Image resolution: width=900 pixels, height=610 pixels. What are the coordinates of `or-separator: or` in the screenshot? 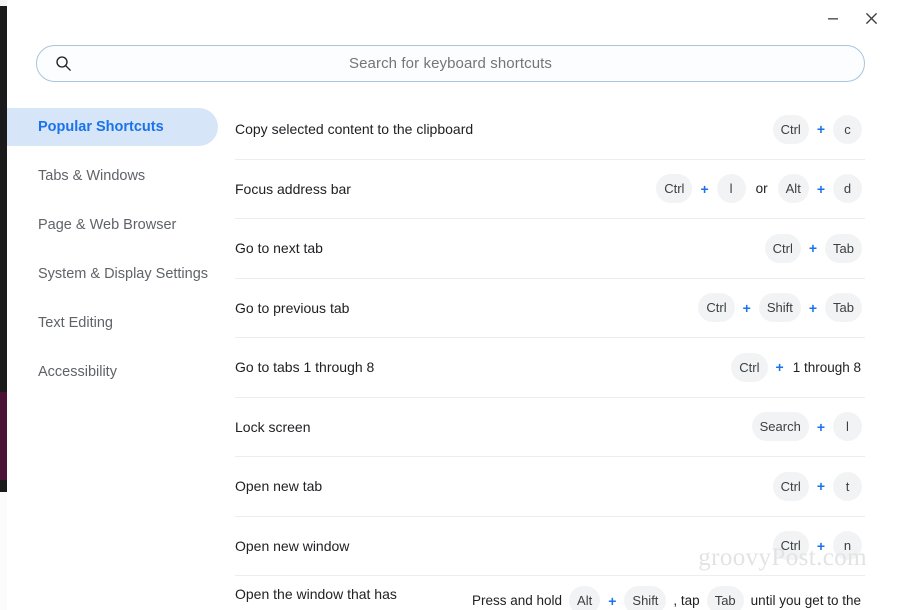 It's located at (761, 189).